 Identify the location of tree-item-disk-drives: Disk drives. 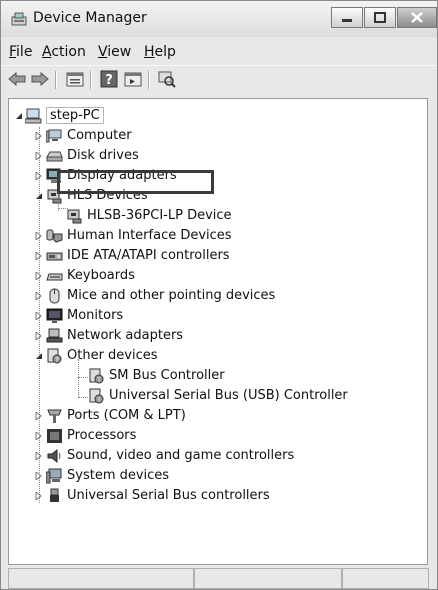
(218, 156).